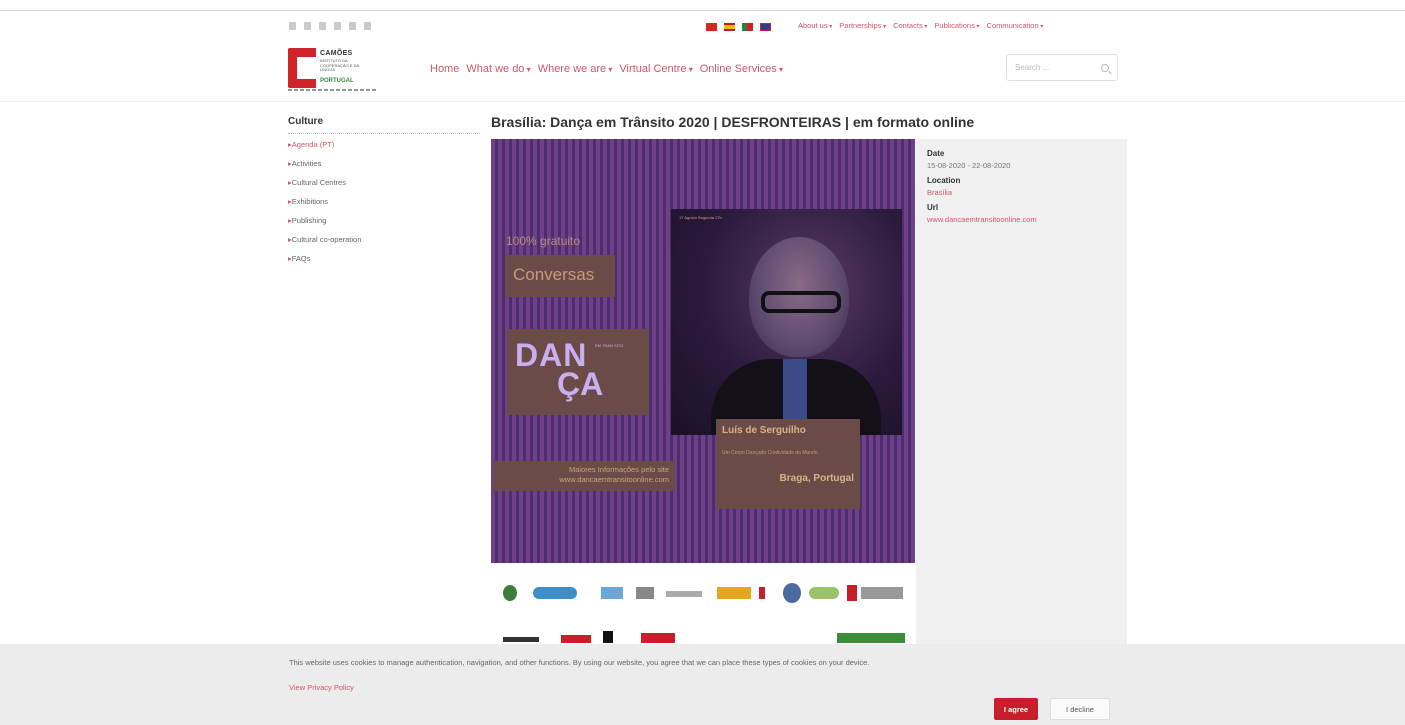  What do you see at coordinates (367, 26) in the screenshot?
I see `rss-icon` at bounding box center [367, 26].